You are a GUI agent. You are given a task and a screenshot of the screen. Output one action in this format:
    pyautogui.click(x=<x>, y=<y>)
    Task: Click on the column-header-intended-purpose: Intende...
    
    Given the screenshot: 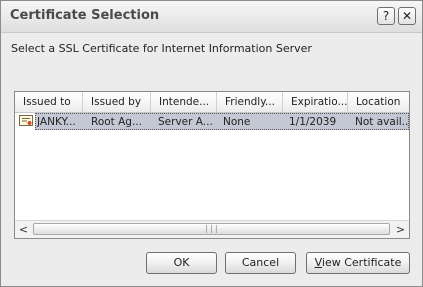 What is the action you would take?
    pyautogui.click(x=184, y=102)
    